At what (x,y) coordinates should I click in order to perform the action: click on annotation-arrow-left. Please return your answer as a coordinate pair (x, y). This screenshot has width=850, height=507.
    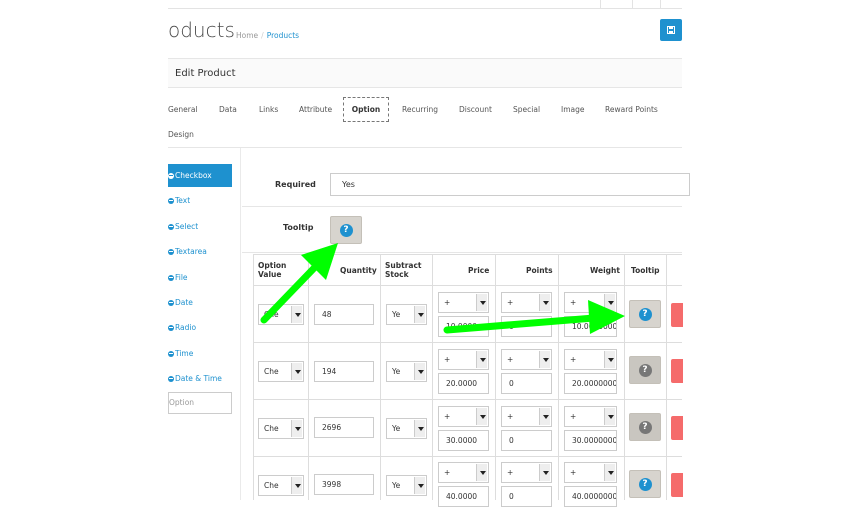
    Looking at the image, I should click on (299, 283).